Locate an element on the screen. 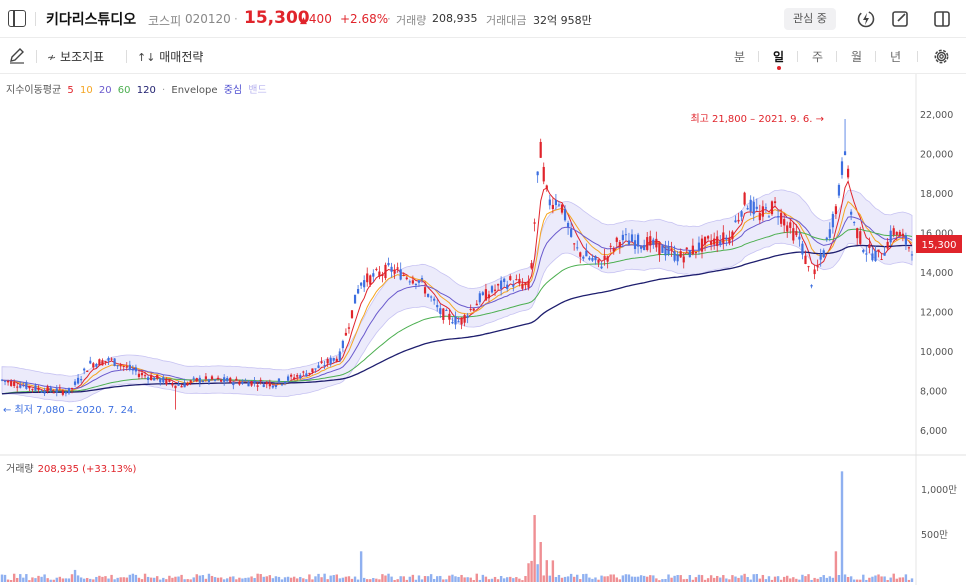 The image size is (966, 585). panel-layout-icon is located at coordinates (942, 19).